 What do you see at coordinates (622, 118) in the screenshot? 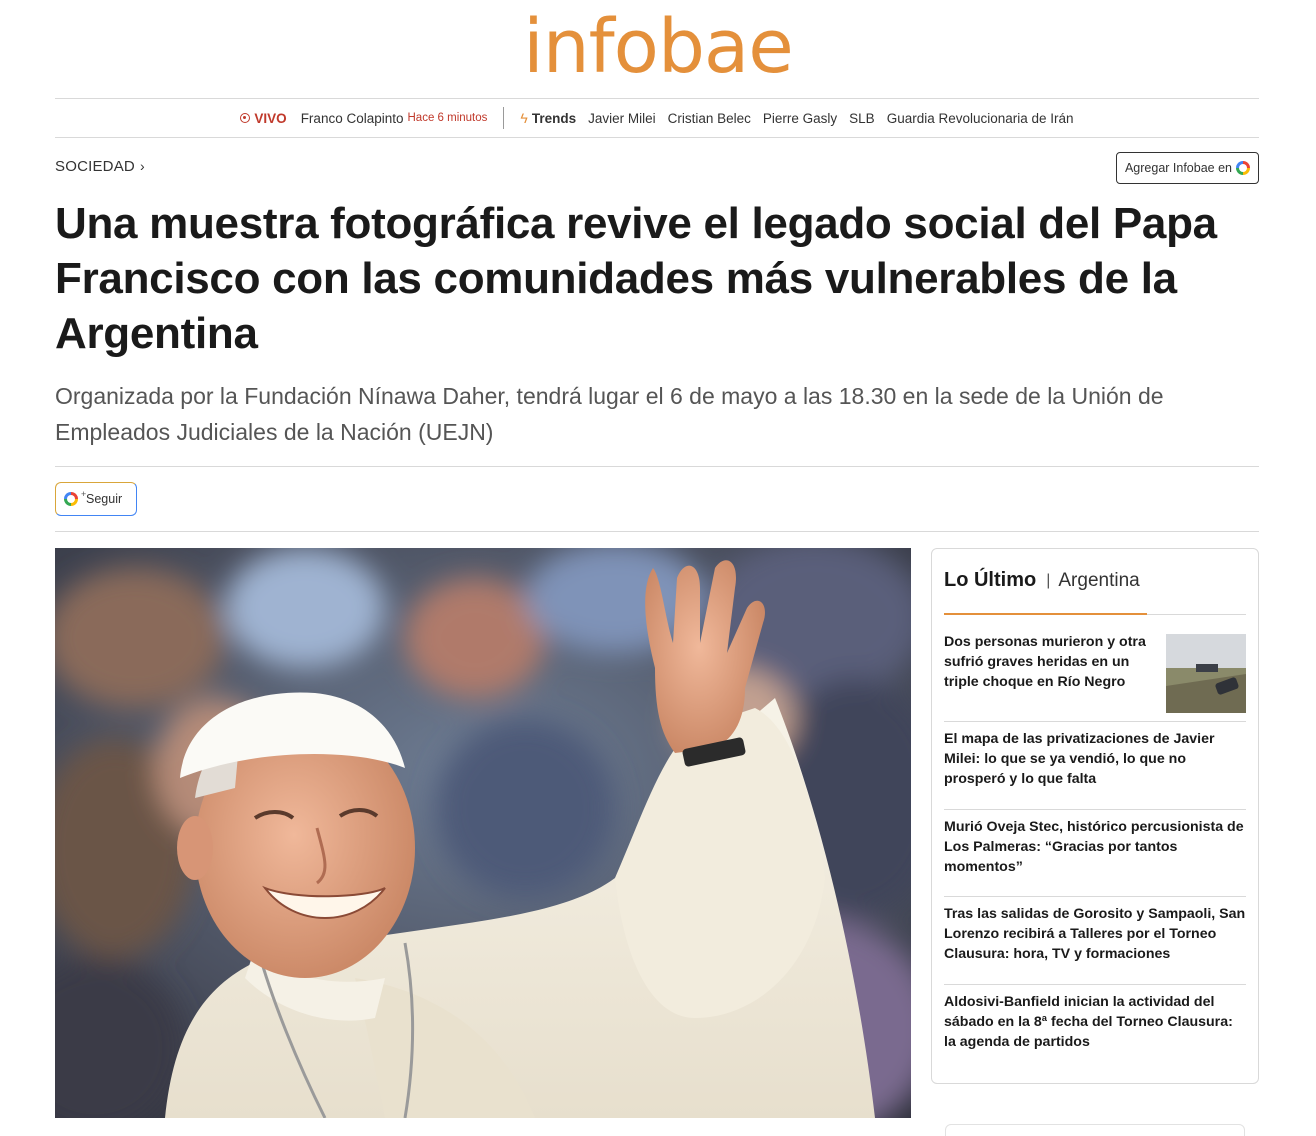
I see `trend-link: Javier Milei` at bounding box center [622, 118].